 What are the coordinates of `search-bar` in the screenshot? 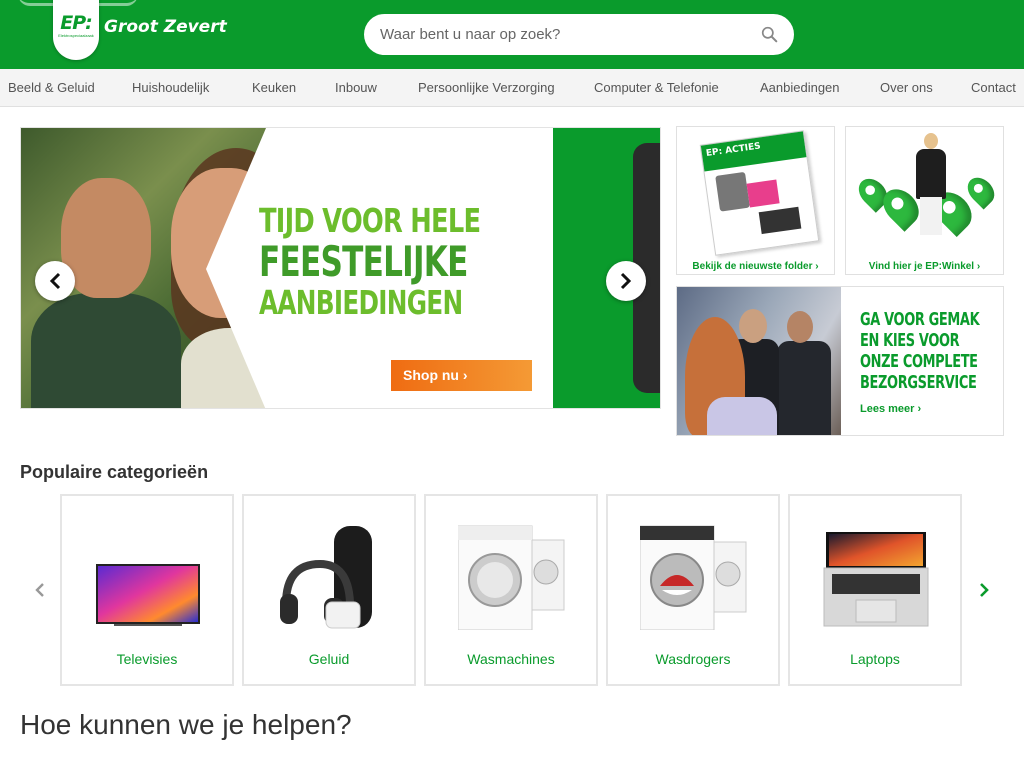 It's located at (579, 34).